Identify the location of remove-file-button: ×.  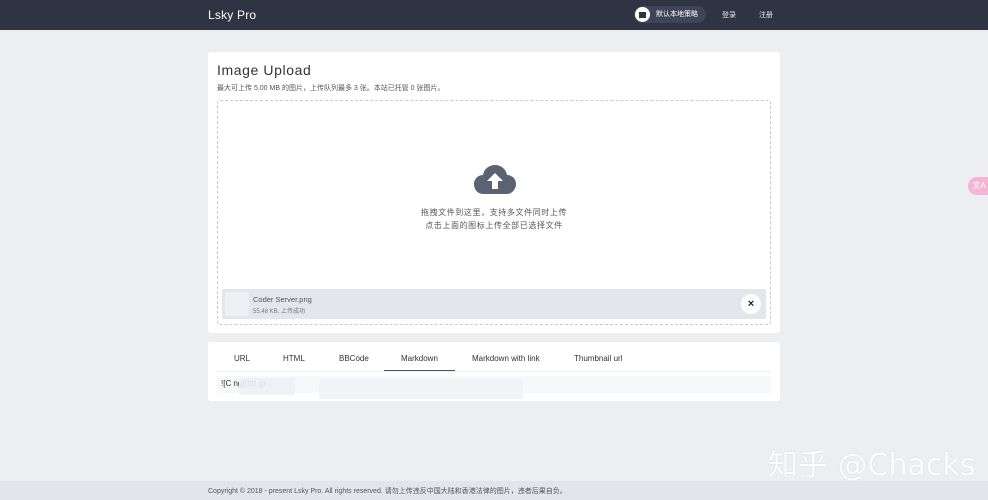
(751, 304).